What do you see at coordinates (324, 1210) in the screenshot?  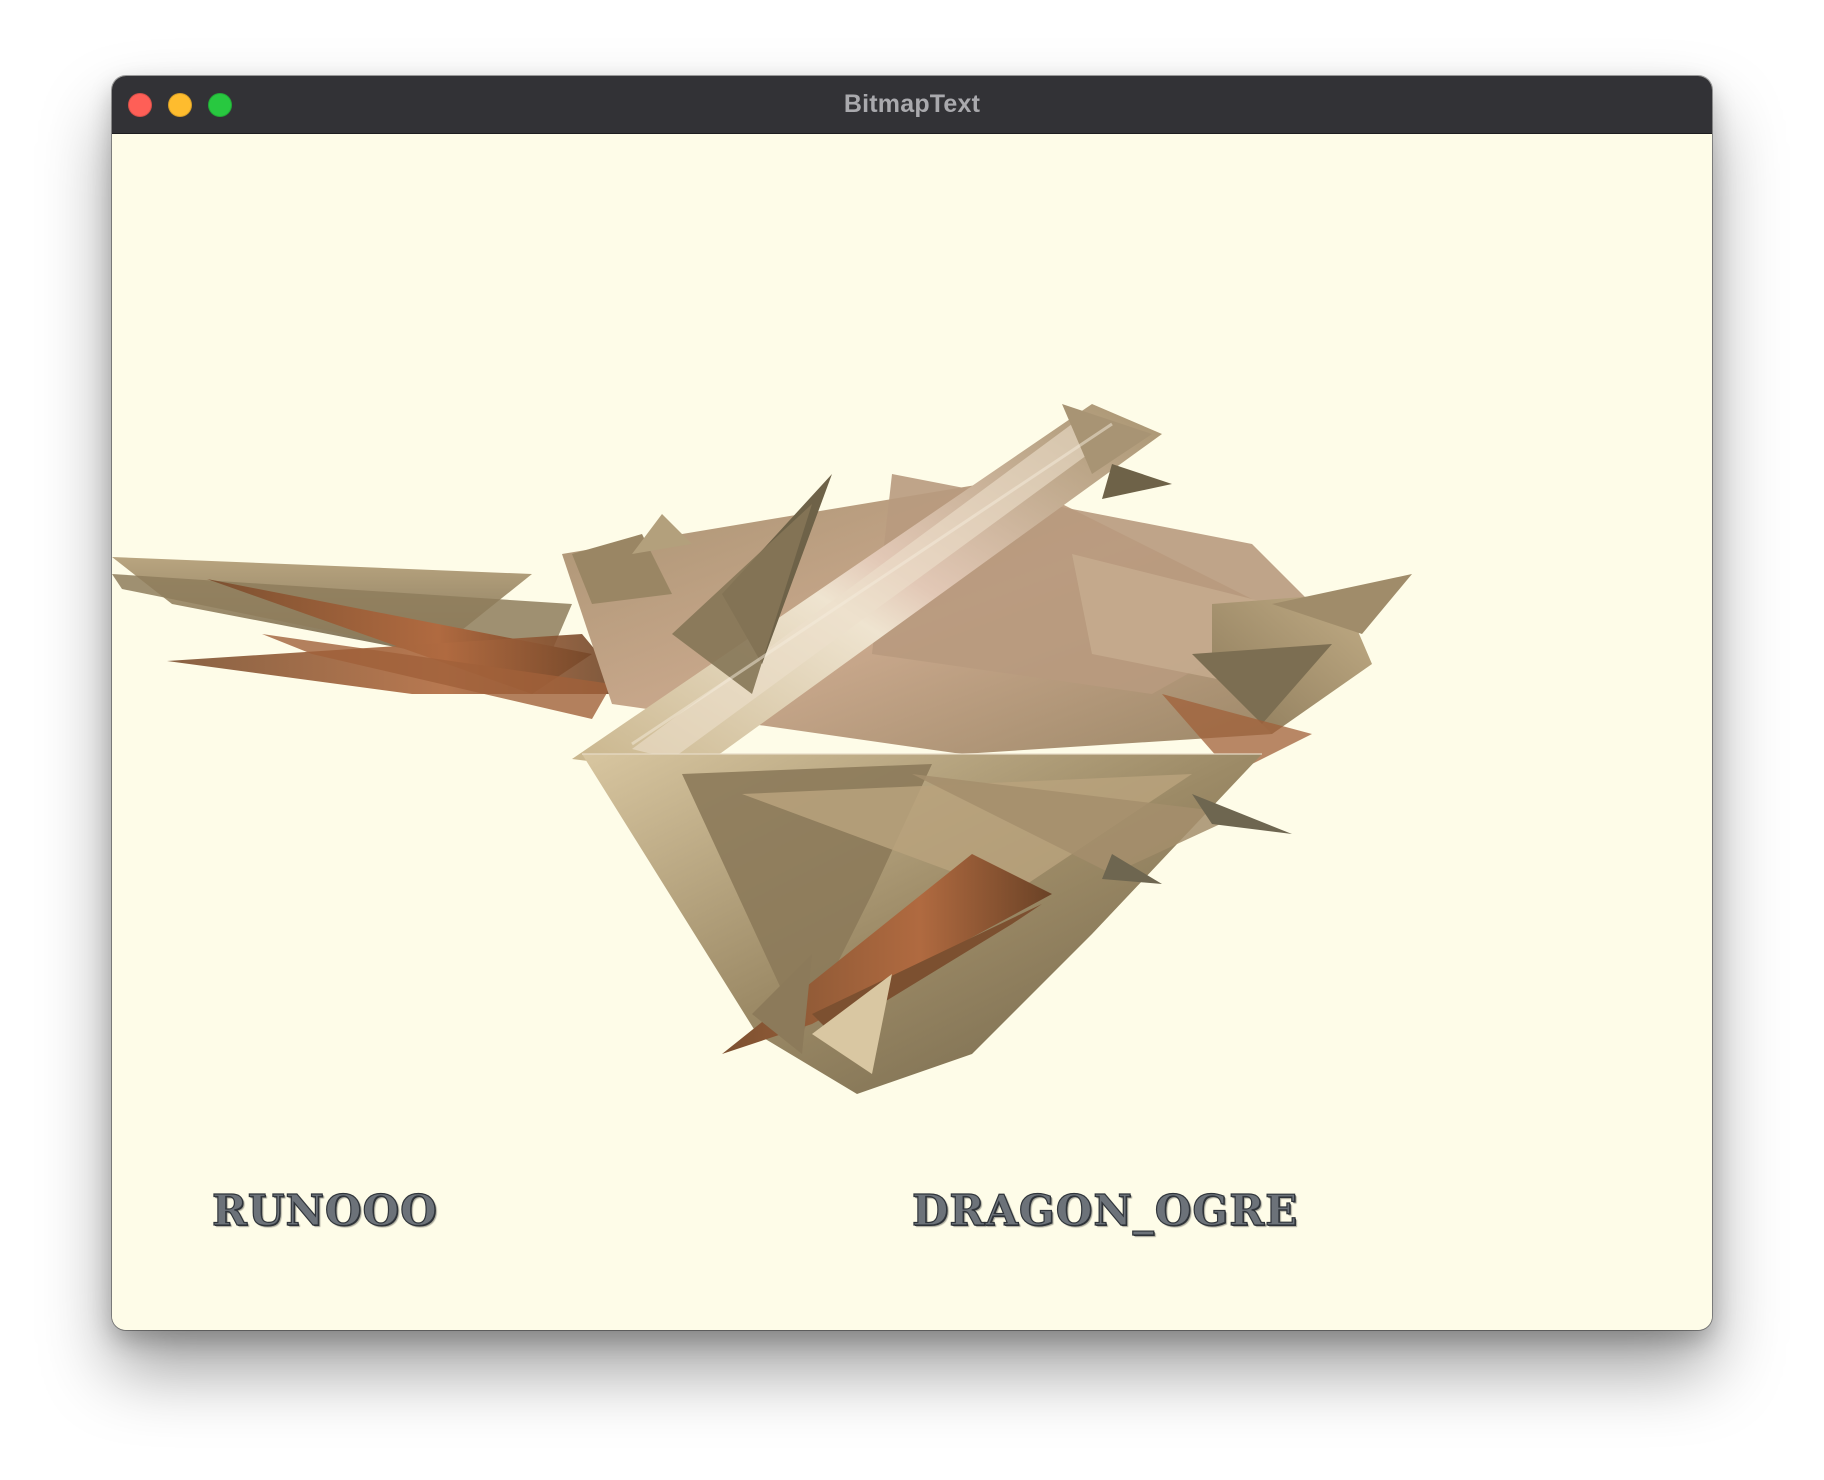 I see `bitmap-text-left: RUNOOO` at bounding box center [324, 1210].